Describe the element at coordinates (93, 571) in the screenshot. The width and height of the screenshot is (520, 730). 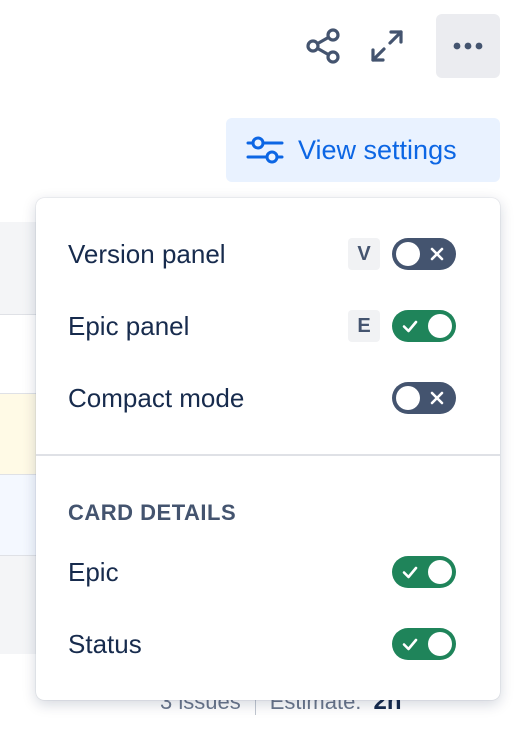
I see `setting-label: Epic` at that location.